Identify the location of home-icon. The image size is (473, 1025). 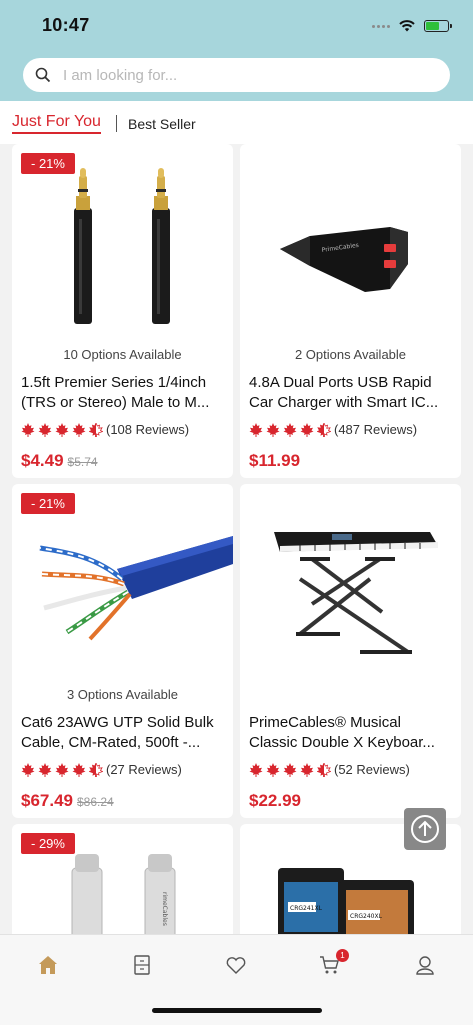
(48, 965).